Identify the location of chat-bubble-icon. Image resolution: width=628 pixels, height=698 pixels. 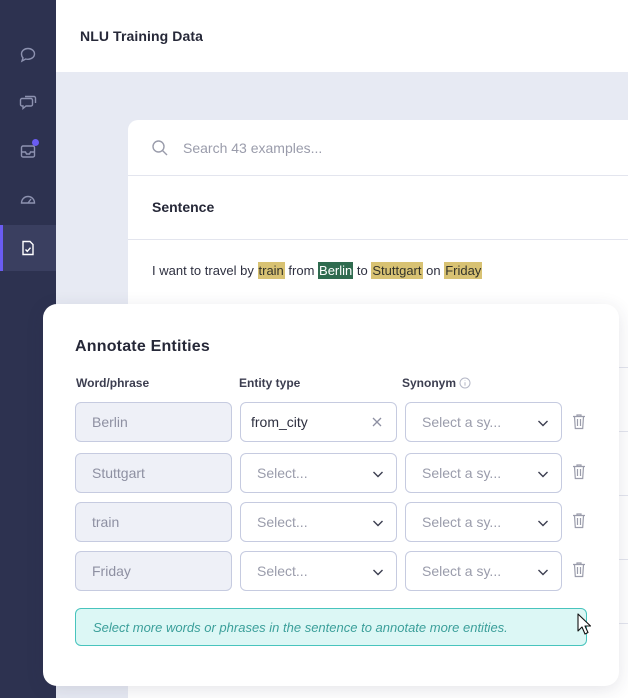
(28, 55).